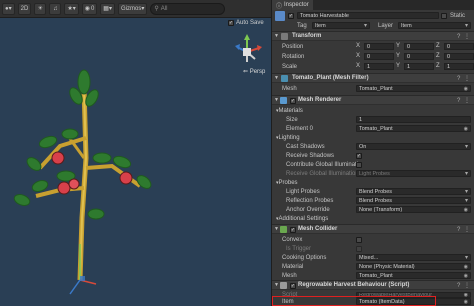 This screenshot has width=474, height=306. Describe the element at coordinates (373, 36) in the screenshot. I see `transform-header: ▼ Transform ? ⋮` at that location.